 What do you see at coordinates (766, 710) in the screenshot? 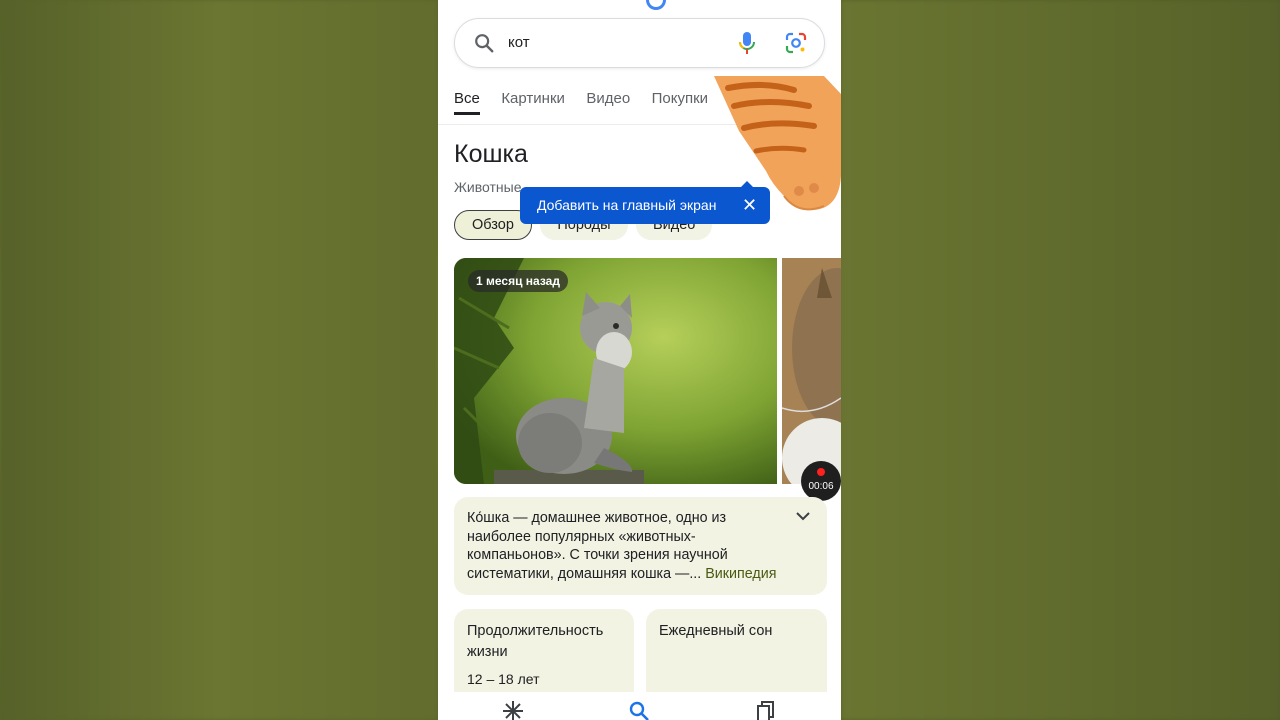
I see `tabs-icon` at bounding box center [766, 710].